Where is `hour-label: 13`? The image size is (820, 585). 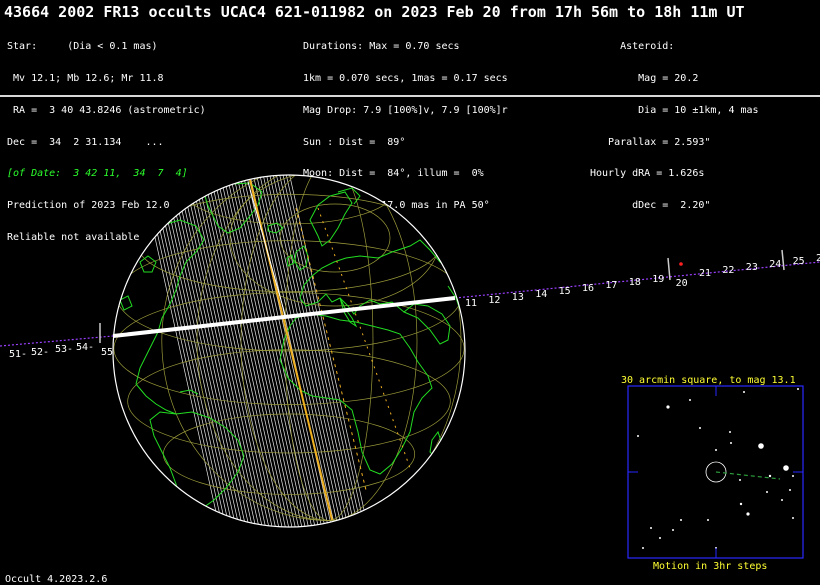
hour-label: 13 is located at coordinates (518, 297).